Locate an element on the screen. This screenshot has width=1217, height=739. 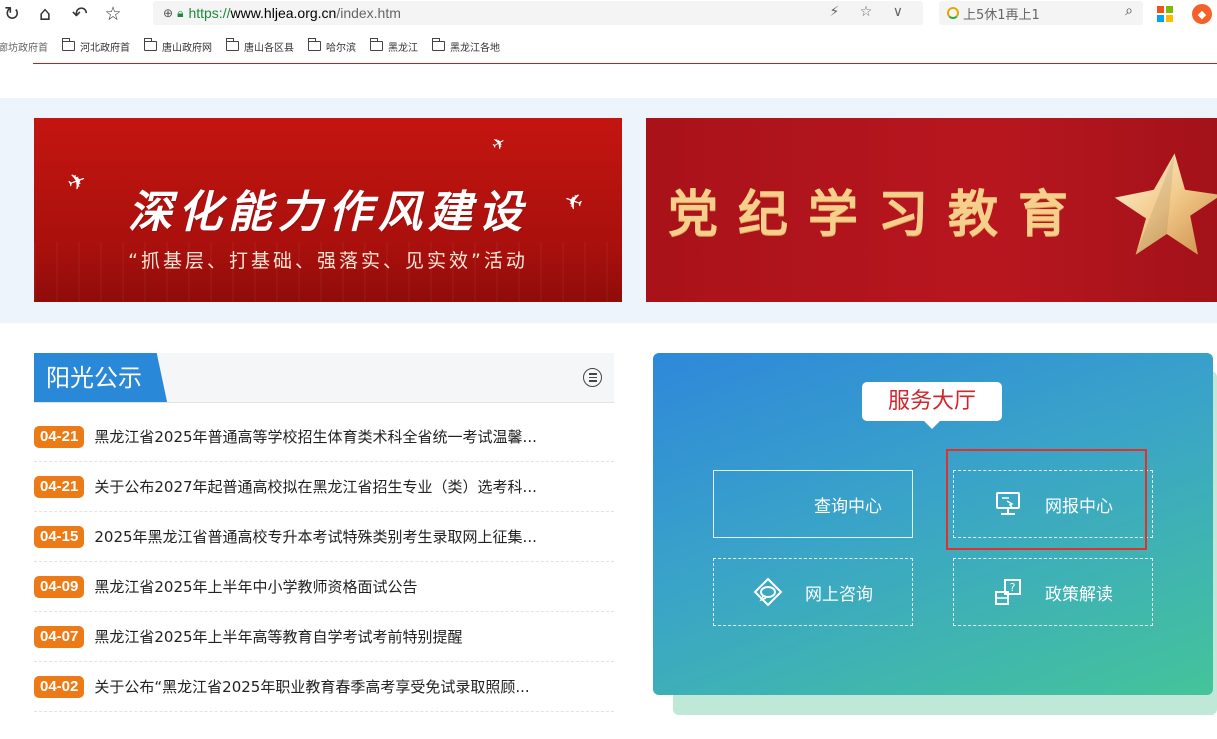
bookmark-item: 廊坊政府首 is located at coordinates (24, 46).